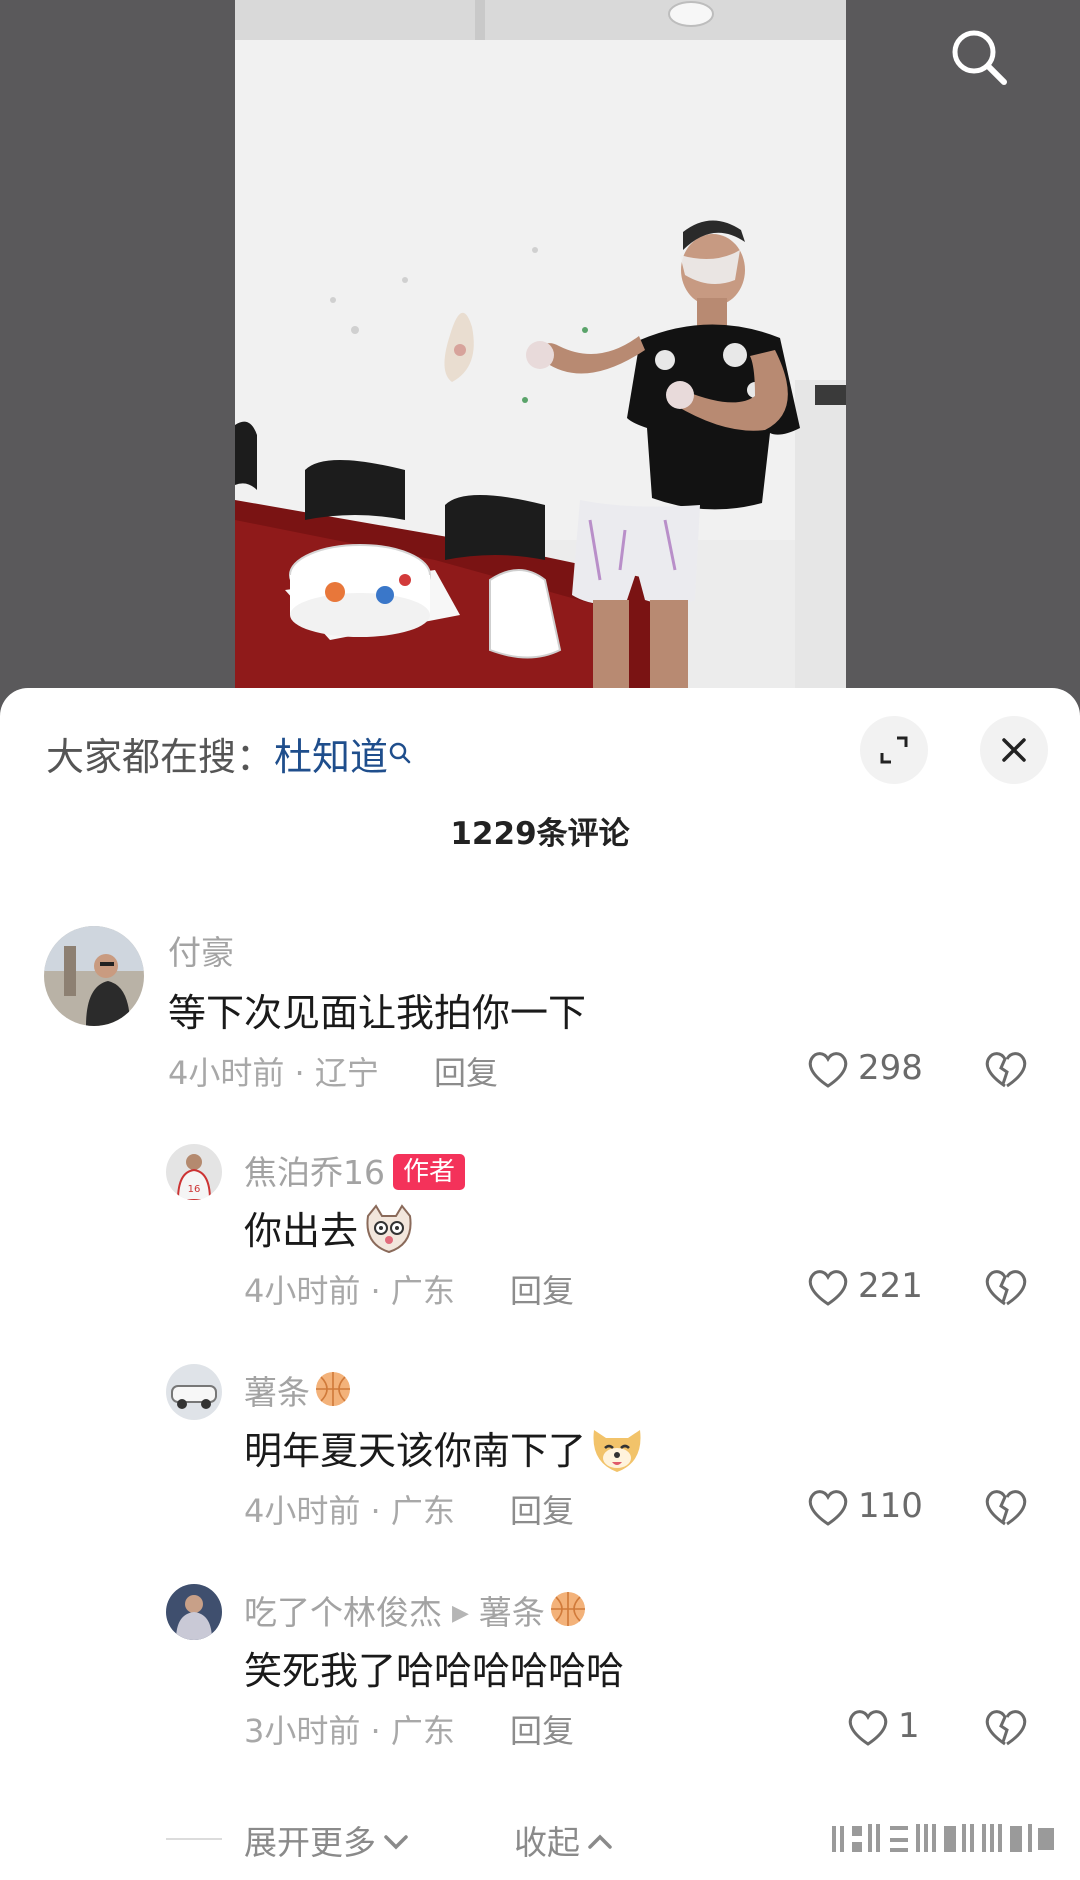 The image size is (1080, 1880). Describe the element at coordinates (547, 1842) in the screenshot. I see `collapse-label: 收起` at that location.